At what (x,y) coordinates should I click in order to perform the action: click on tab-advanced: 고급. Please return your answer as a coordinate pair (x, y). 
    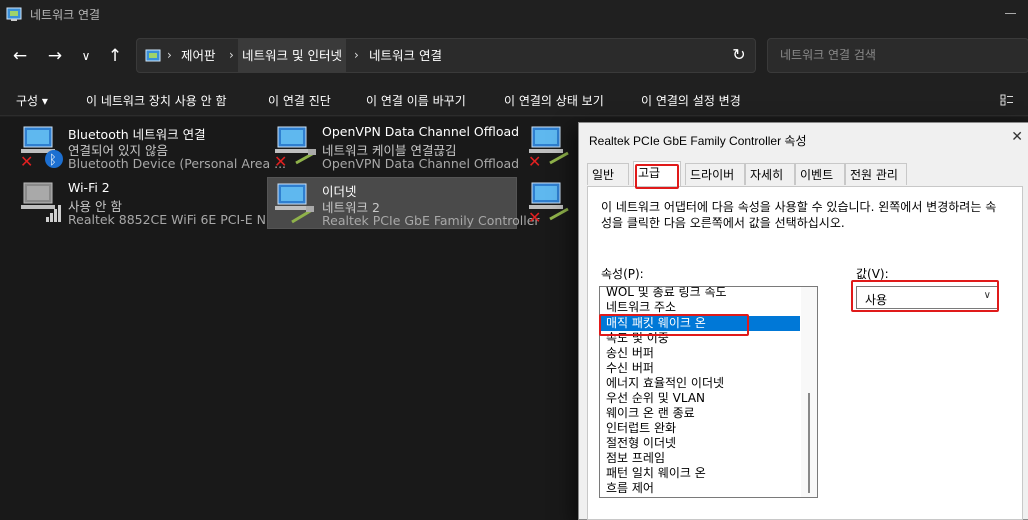
    Looking at the image, I should click on (657, 173).